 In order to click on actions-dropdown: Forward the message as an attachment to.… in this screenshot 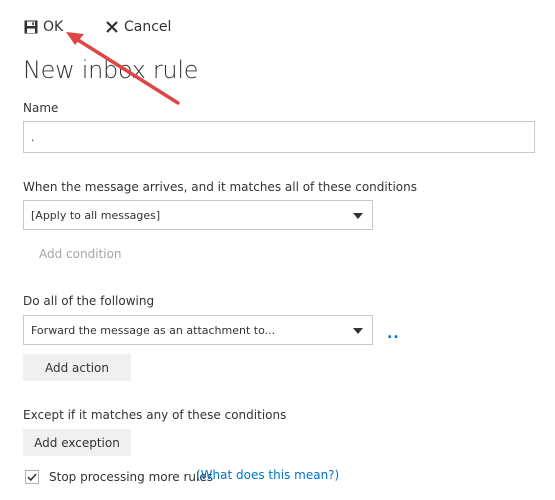, I will do `click(198, 330)`.